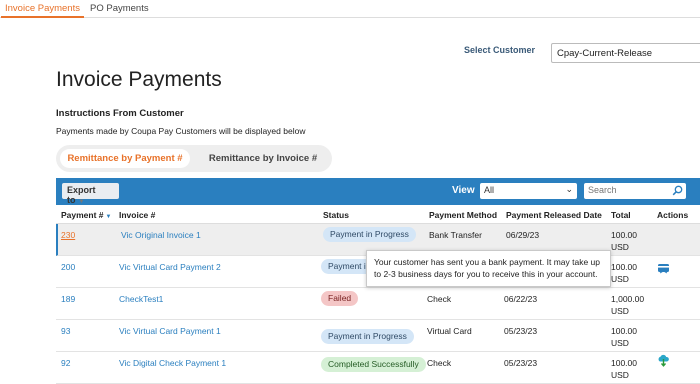 The width and height of the screenshot is (700, 384). What do you see at coordinates (554, 215) in the screenshot?
I see `column-header-released-date: Payment Released Date` at bounding box center [554, 215].